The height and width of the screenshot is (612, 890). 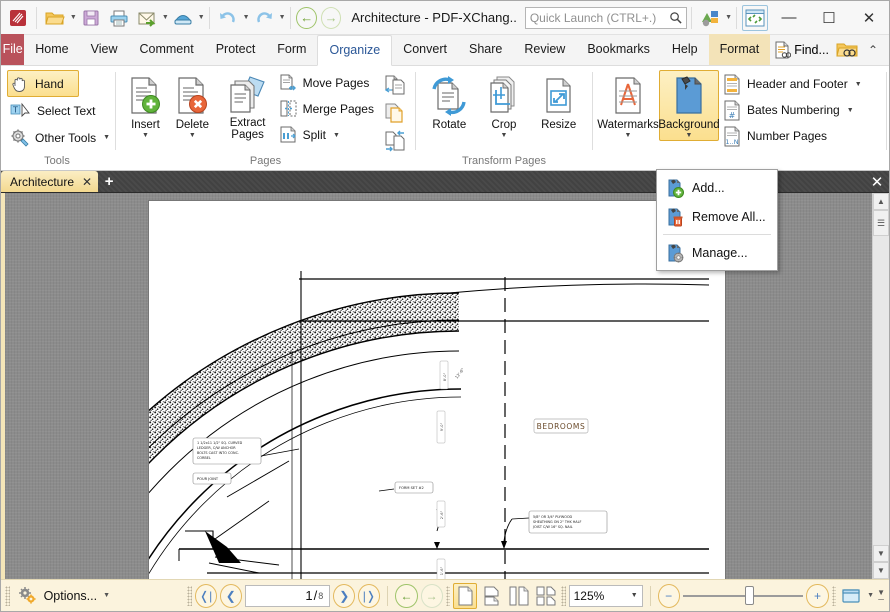 I want to click on undo-dropdown-caret: ▼, so click(x=246, y=17).